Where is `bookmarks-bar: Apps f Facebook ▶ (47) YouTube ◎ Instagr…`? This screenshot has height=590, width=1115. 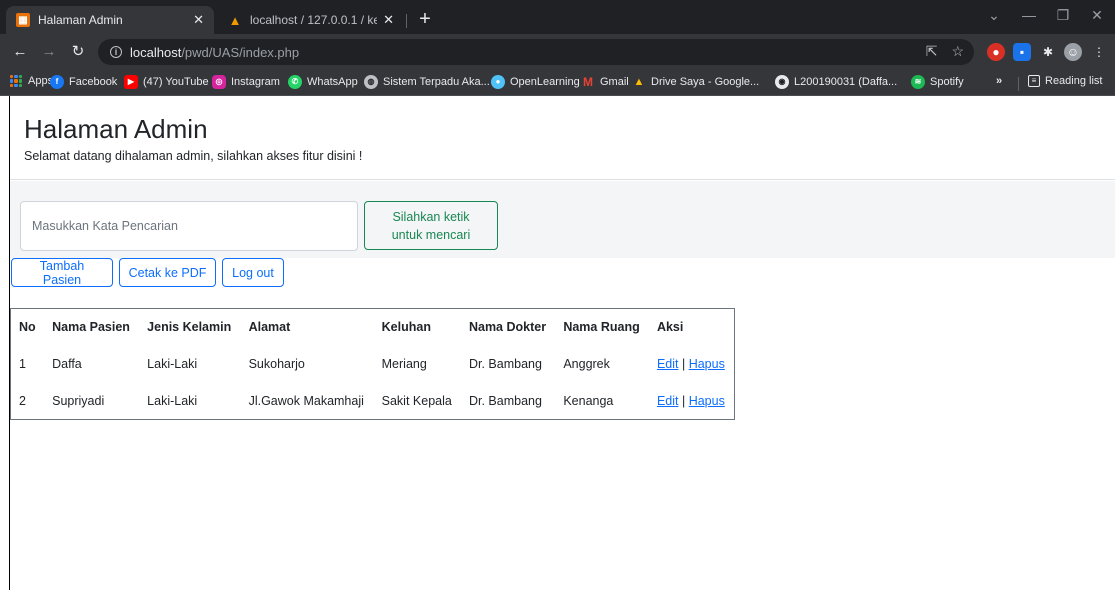 bookmarks-bar: Apps f Facebook ▶ (47) YouTube ◎ Instagr… is located at coordinates (557, 83).